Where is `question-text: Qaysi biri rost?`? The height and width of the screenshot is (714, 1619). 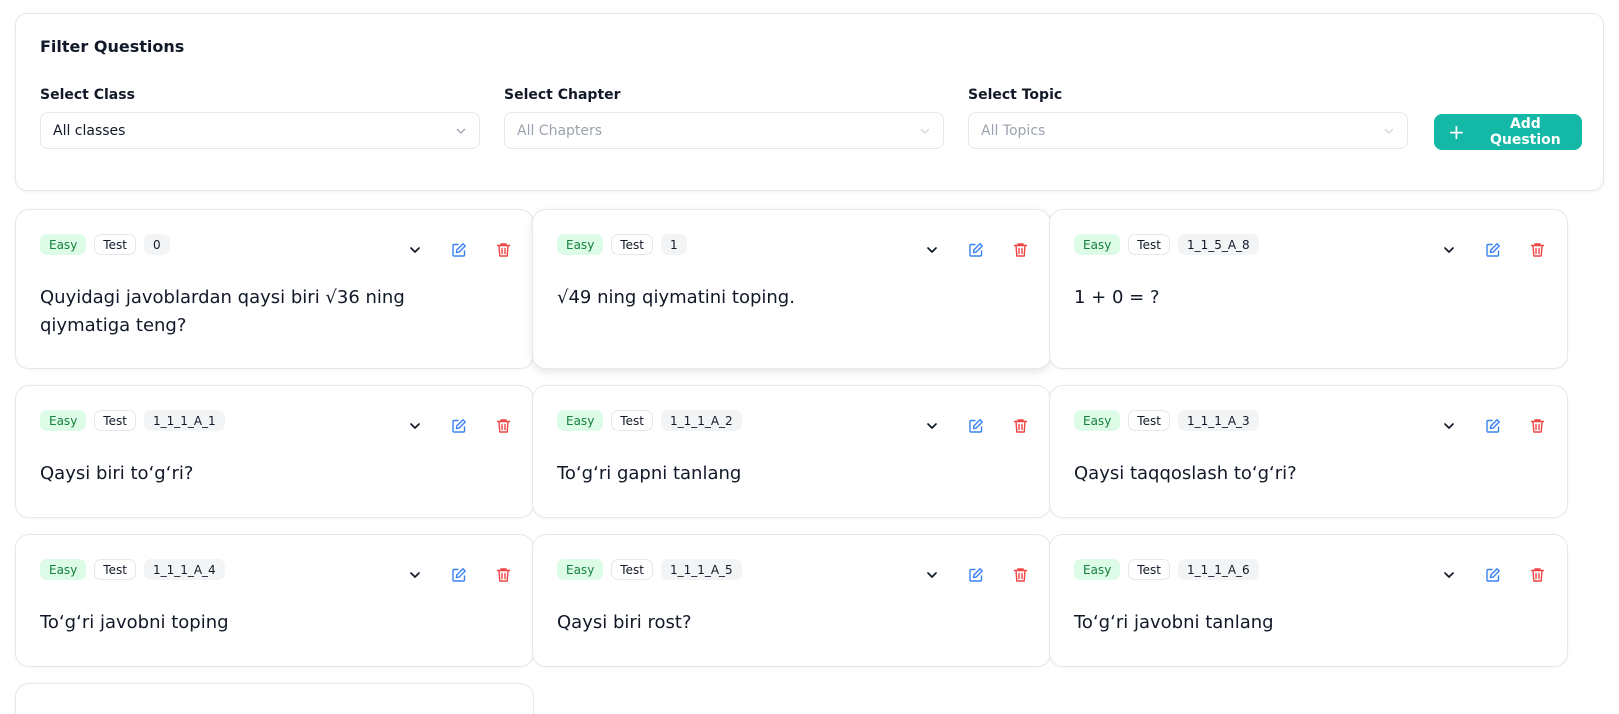
question-text: Qaysi biri rost? is located at coordinates (624, 622).